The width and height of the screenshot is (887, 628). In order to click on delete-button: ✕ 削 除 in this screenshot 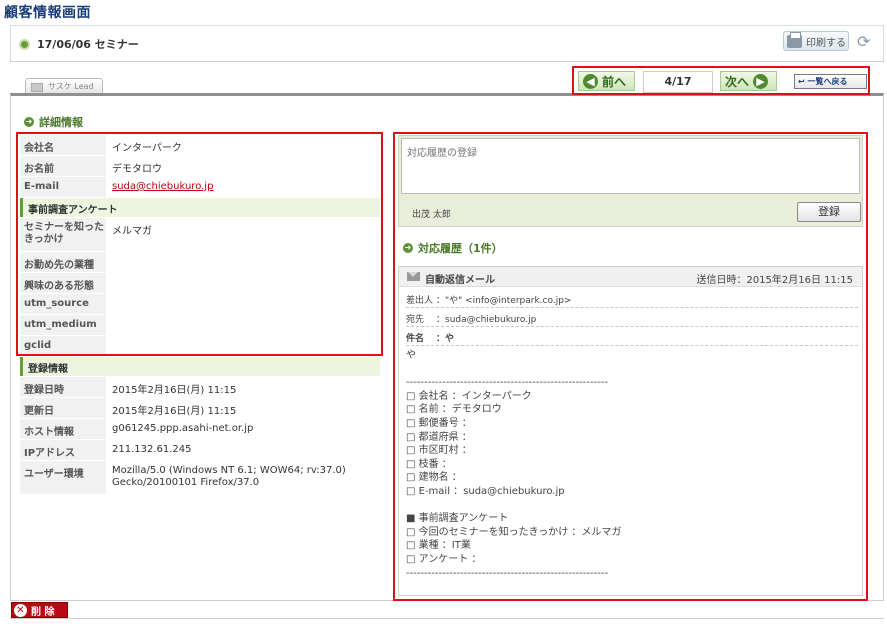, I will do `click(39, 610)`.